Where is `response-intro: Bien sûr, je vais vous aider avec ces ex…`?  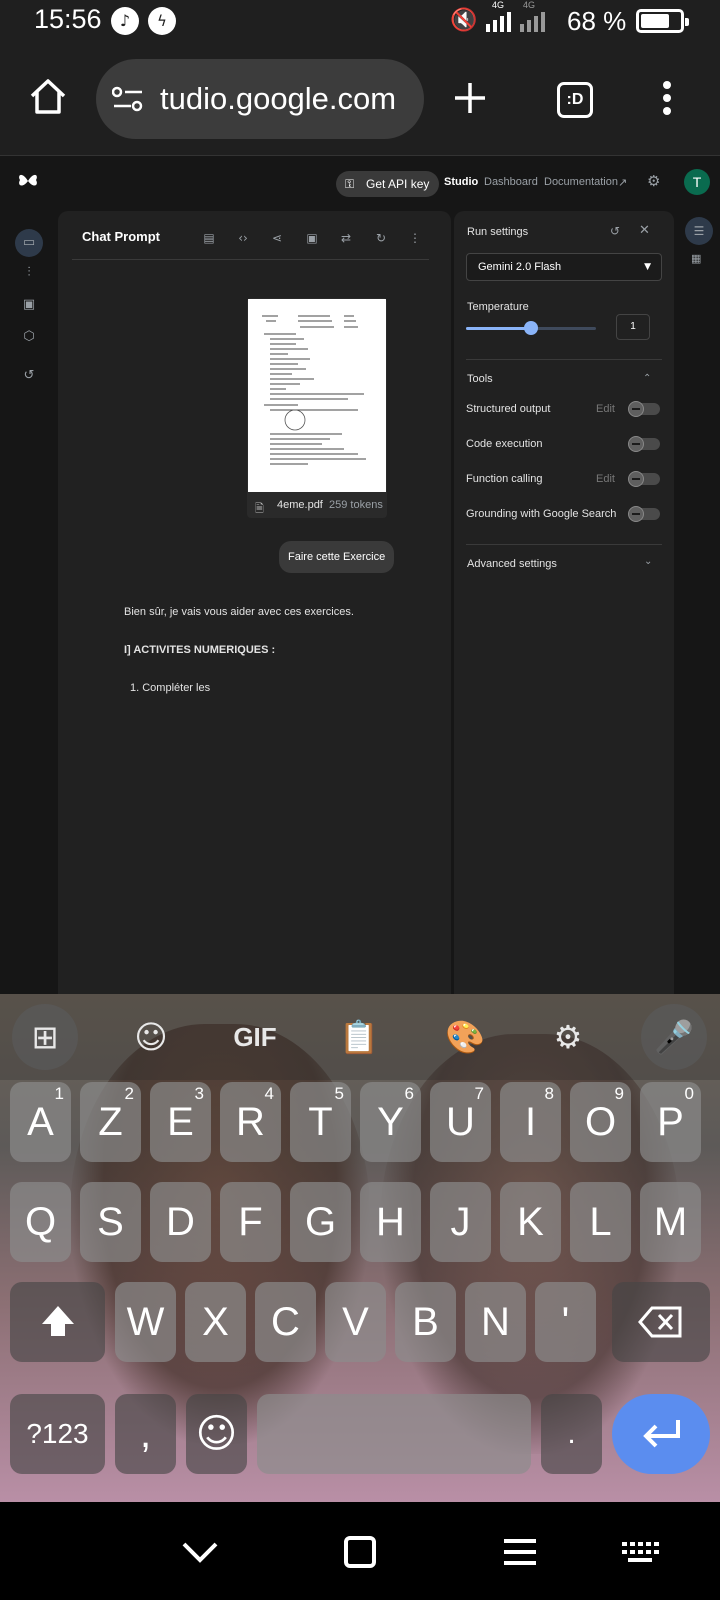
response-intro: Bien sûr, je vais vous aider avec ces ex… is located at coordinates (239, 612).